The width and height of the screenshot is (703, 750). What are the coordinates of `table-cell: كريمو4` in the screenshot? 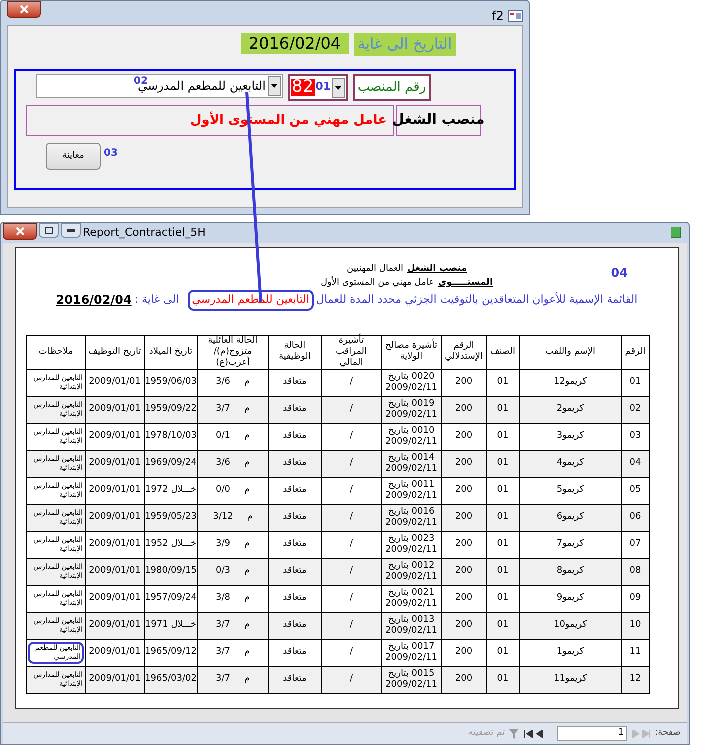 It's located at (571, 463).